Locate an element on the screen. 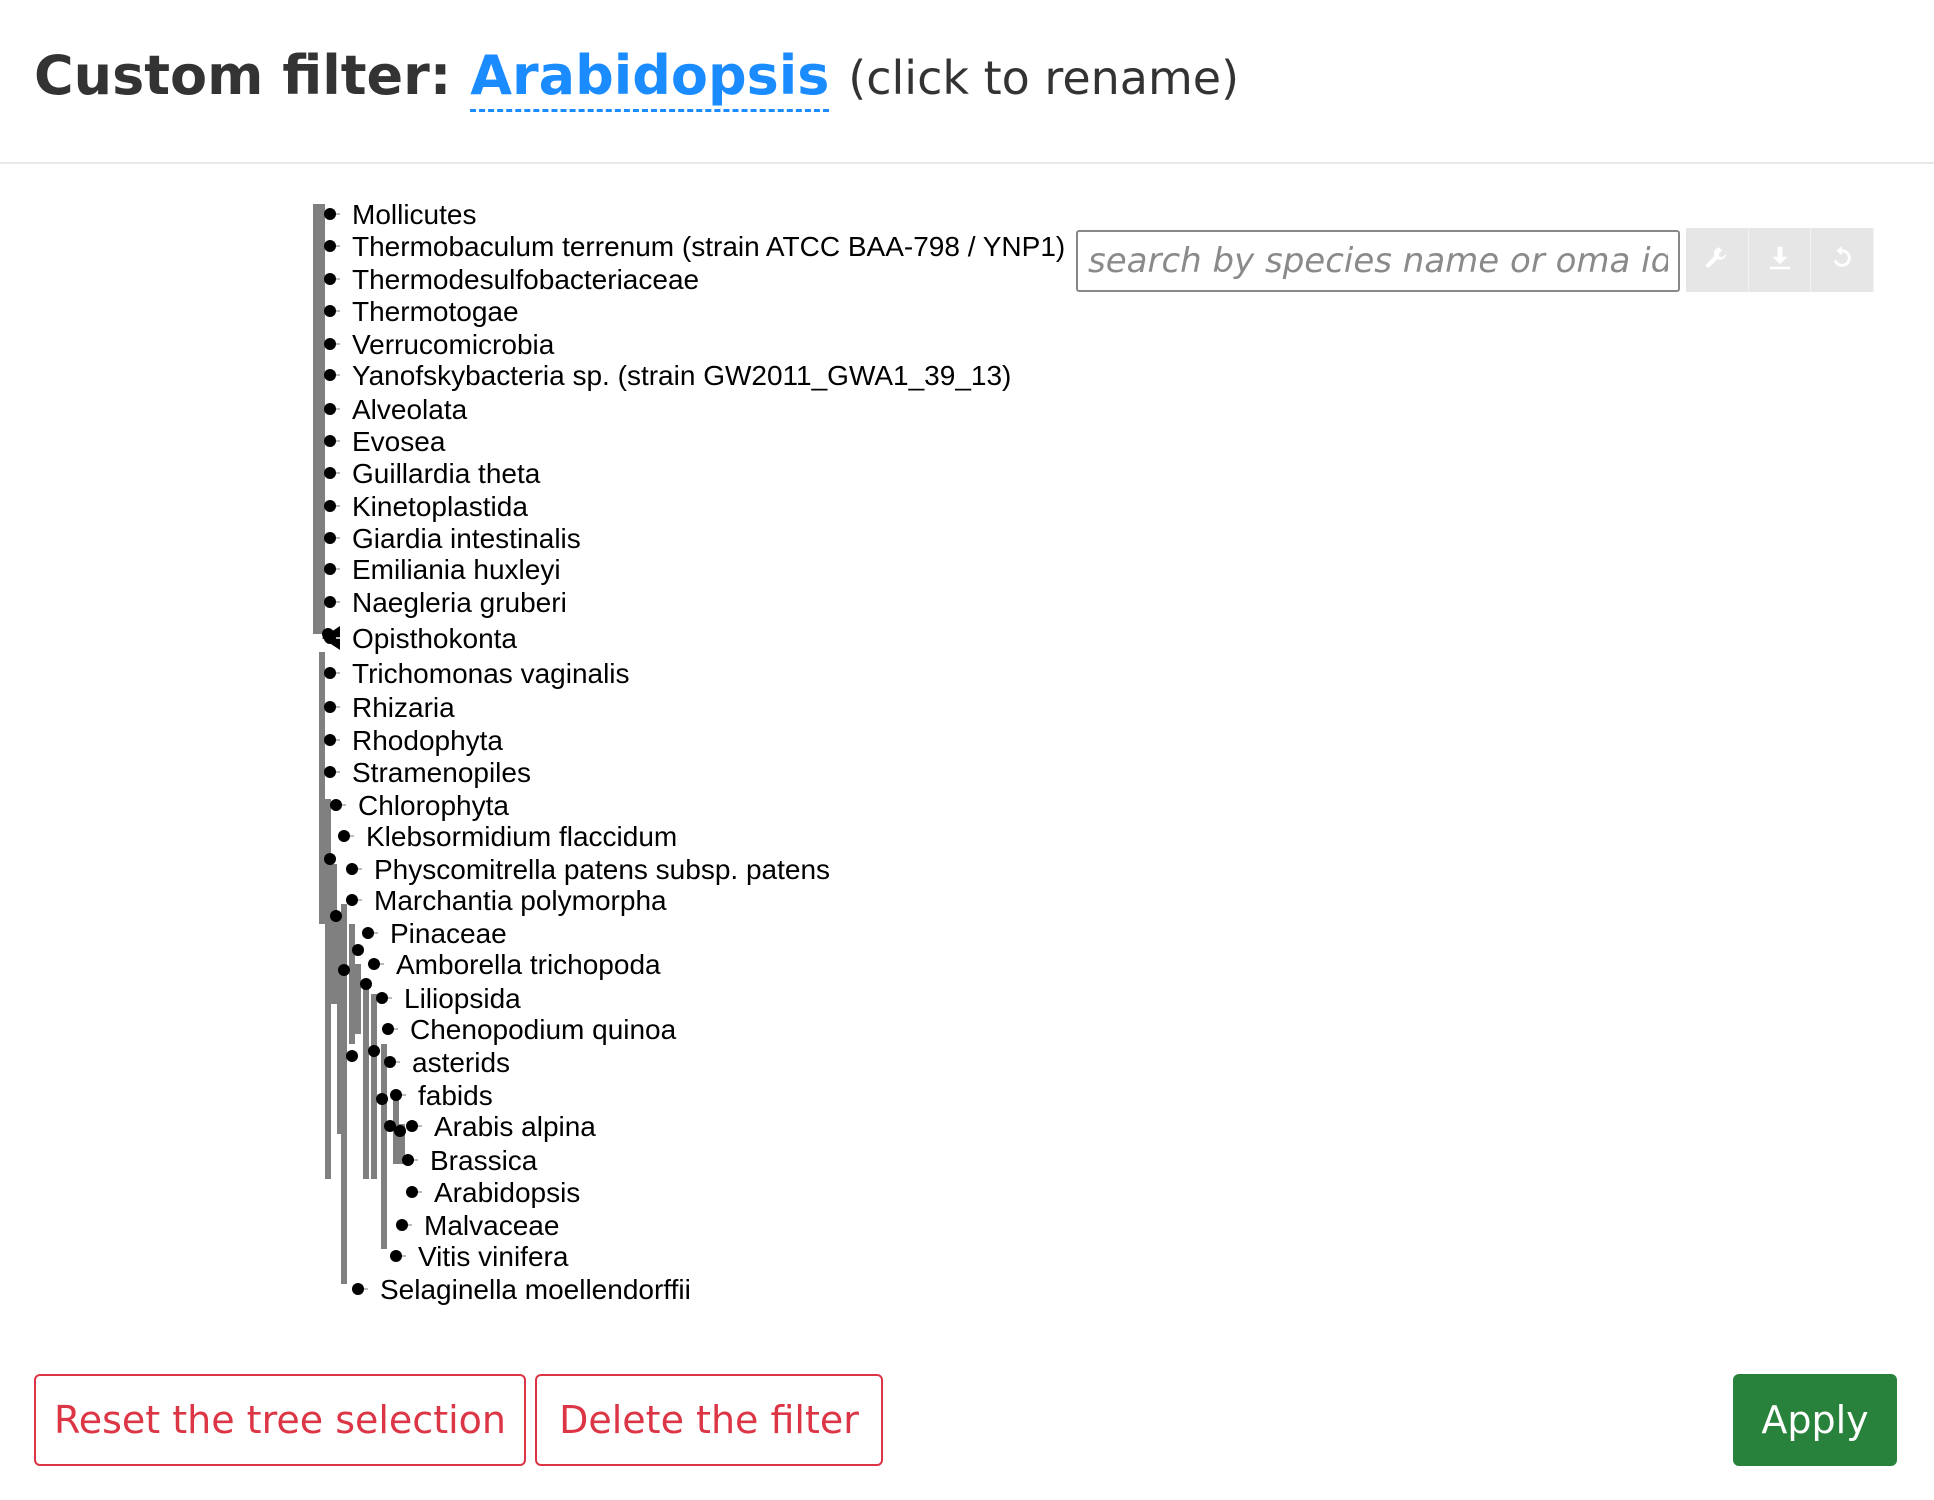  rename-hint: (click to rename) is located at coordinates (1044, 78).